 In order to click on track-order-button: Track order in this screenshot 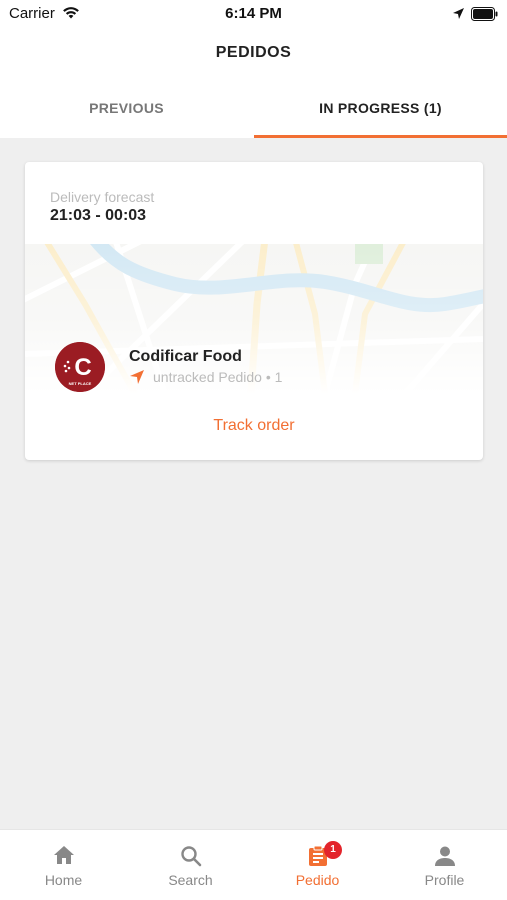, I will do `click(254, 426)`.